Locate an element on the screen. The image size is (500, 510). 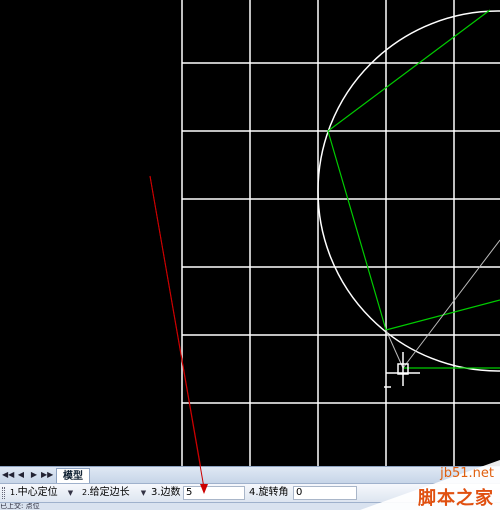
toolbar-grip is located at coordinates (3, 493).